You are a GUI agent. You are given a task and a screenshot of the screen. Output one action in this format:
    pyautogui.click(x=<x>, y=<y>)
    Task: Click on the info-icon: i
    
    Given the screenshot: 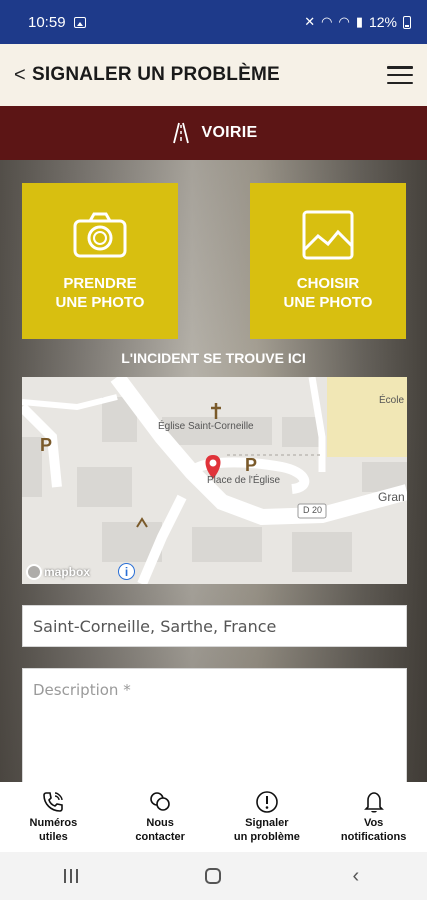 What is the action you would take?
    pyautogui.click(x=126, y=571)
    